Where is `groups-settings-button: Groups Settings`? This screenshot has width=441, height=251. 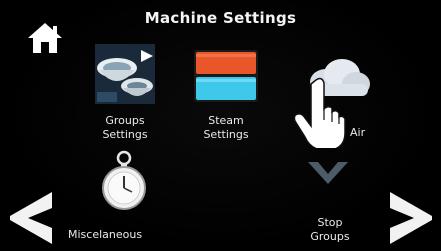
groups-settings-button: Groups Settings is located at coordinates (126, 99).